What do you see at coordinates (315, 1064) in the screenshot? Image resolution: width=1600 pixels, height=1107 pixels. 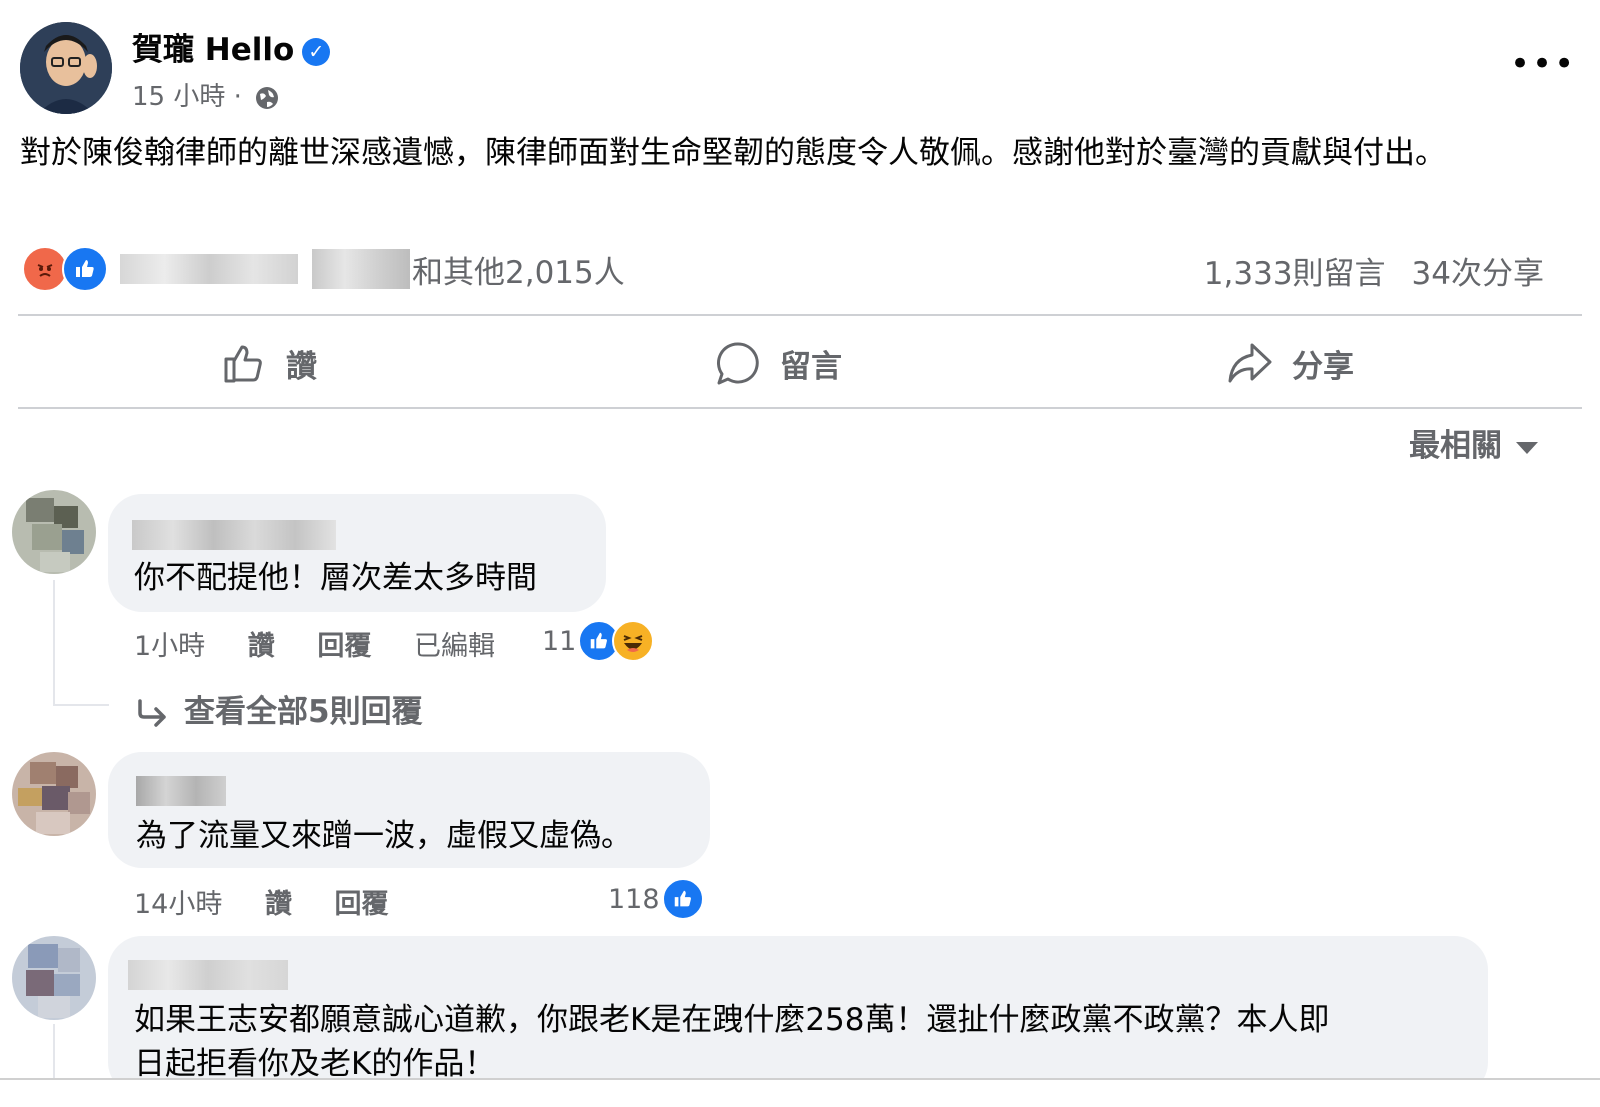 I see `comment-text-line2: 日起拒看你及老K的作品！` at bounding box center [315, 1064].